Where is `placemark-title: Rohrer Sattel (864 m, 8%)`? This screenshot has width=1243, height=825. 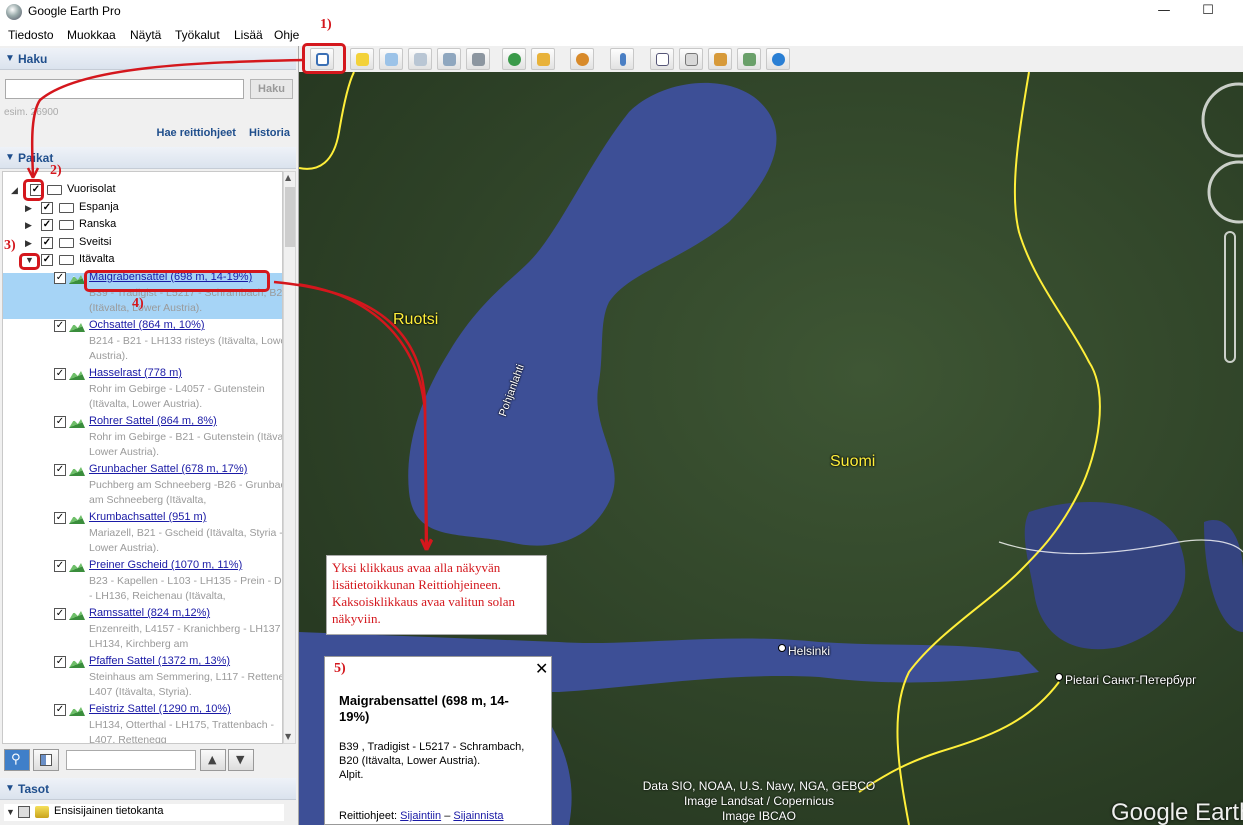 placemark-title: Rohrer Sattel (864 m, 8%) is located at coordinates (153, 421).